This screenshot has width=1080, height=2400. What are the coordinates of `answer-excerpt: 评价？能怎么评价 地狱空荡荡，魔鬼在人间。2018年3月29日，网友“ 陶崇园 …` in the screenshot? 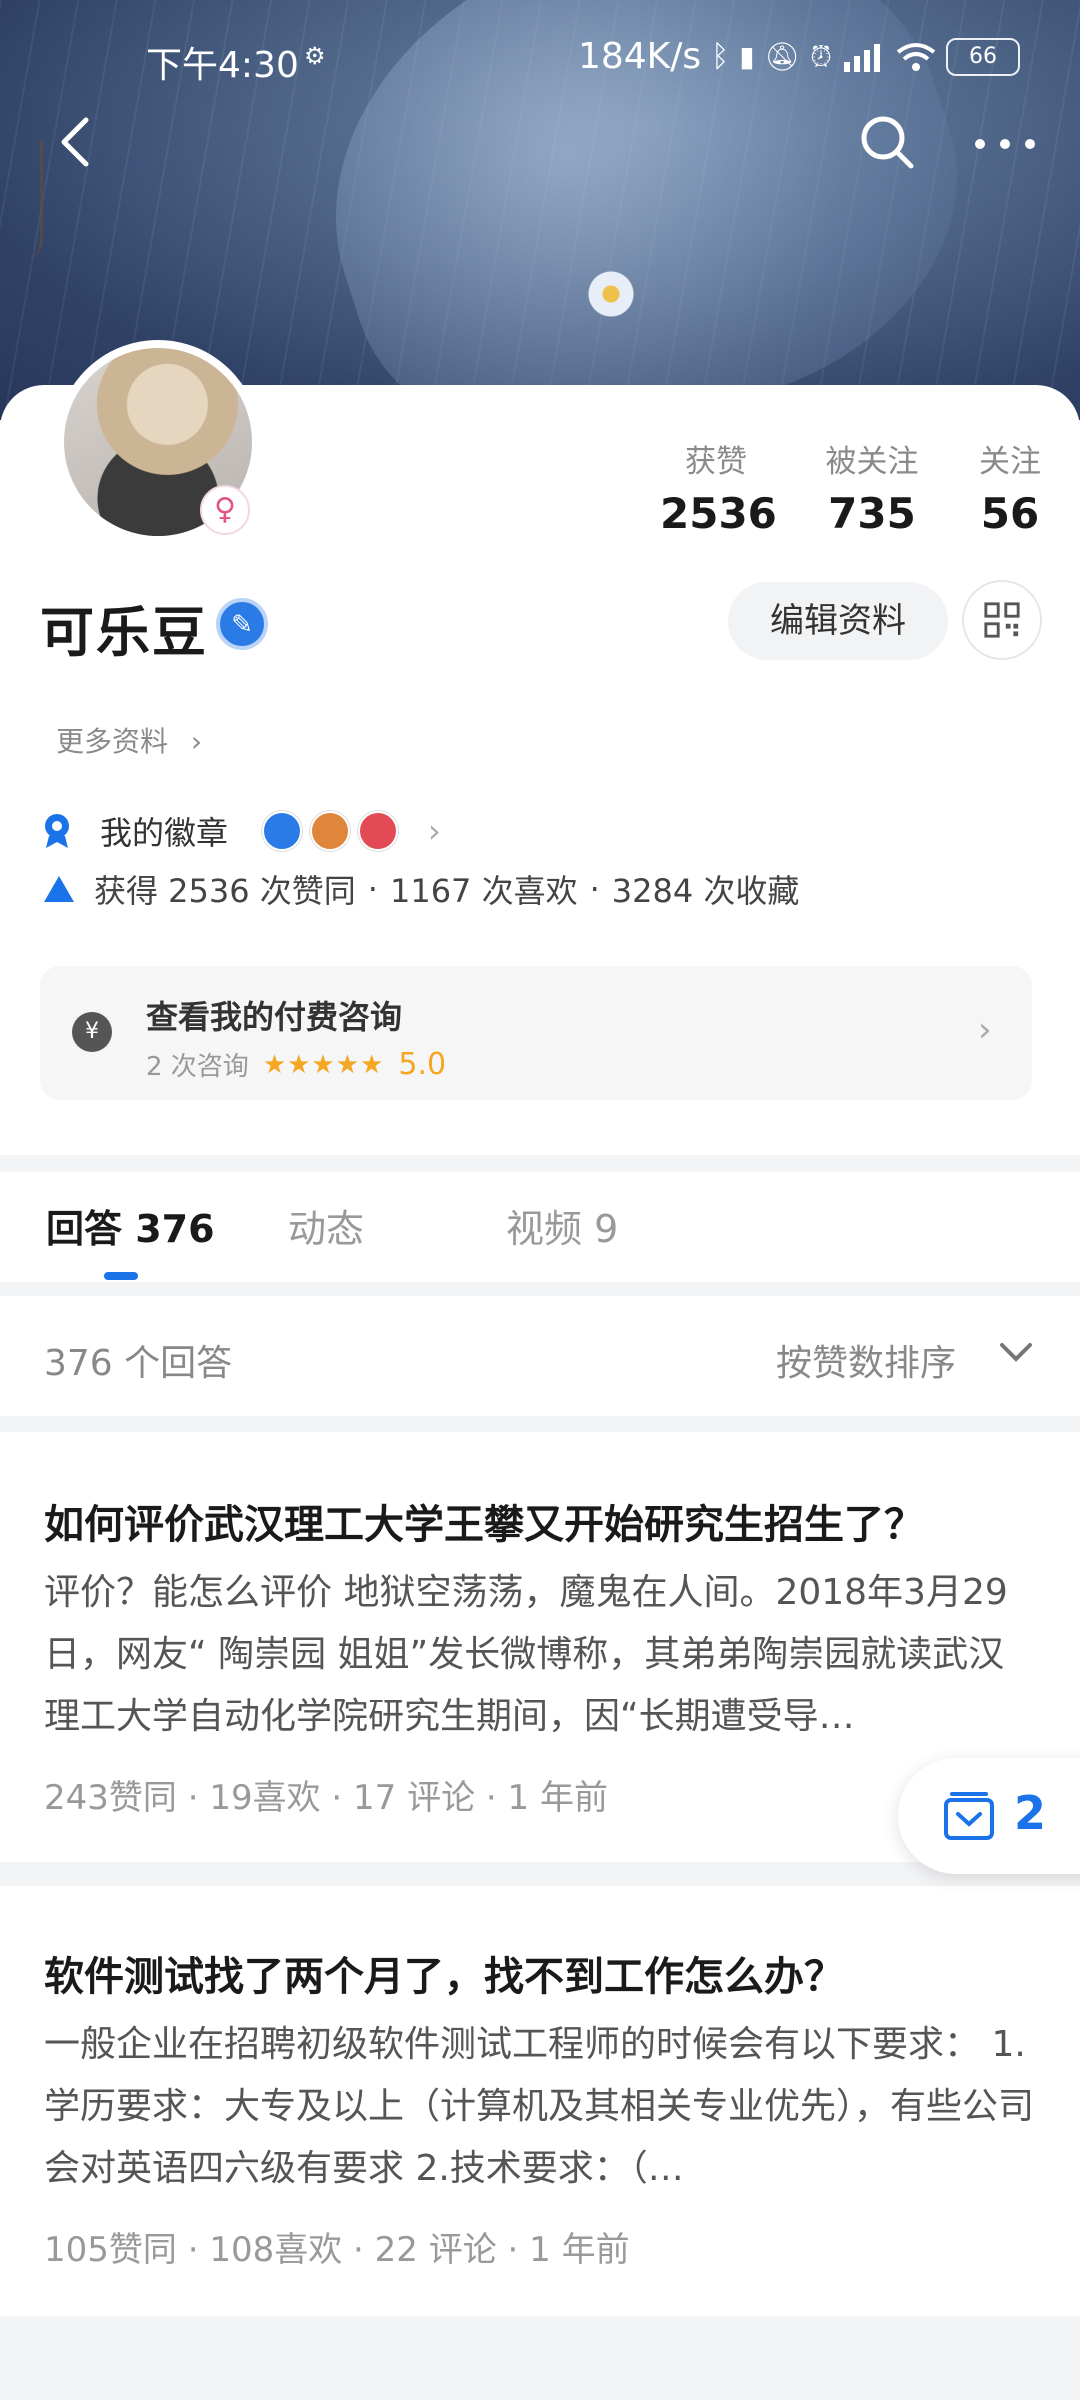 It's located at (539, 1655).